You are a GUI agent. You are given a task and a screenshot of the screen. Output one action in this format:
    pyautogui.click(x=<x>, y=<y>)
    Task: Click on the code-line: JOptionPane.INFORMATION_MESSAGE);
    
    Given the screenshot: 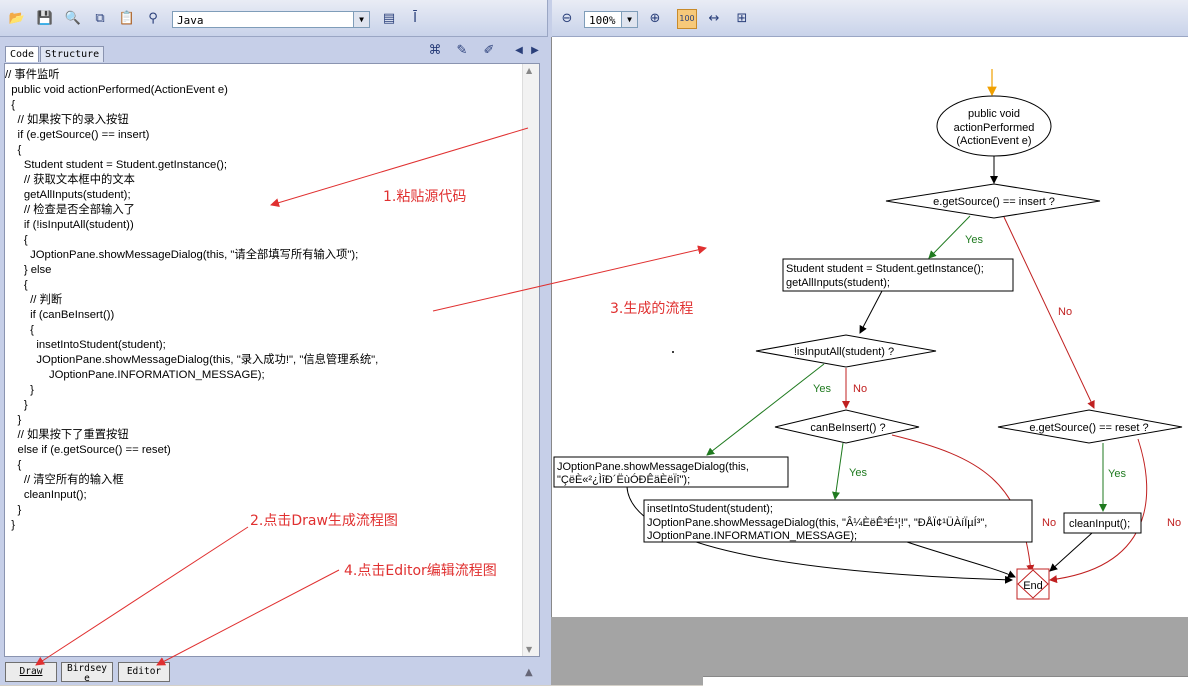 What is the action you would take?
    pyautogui.click(x=135, y=375)
    